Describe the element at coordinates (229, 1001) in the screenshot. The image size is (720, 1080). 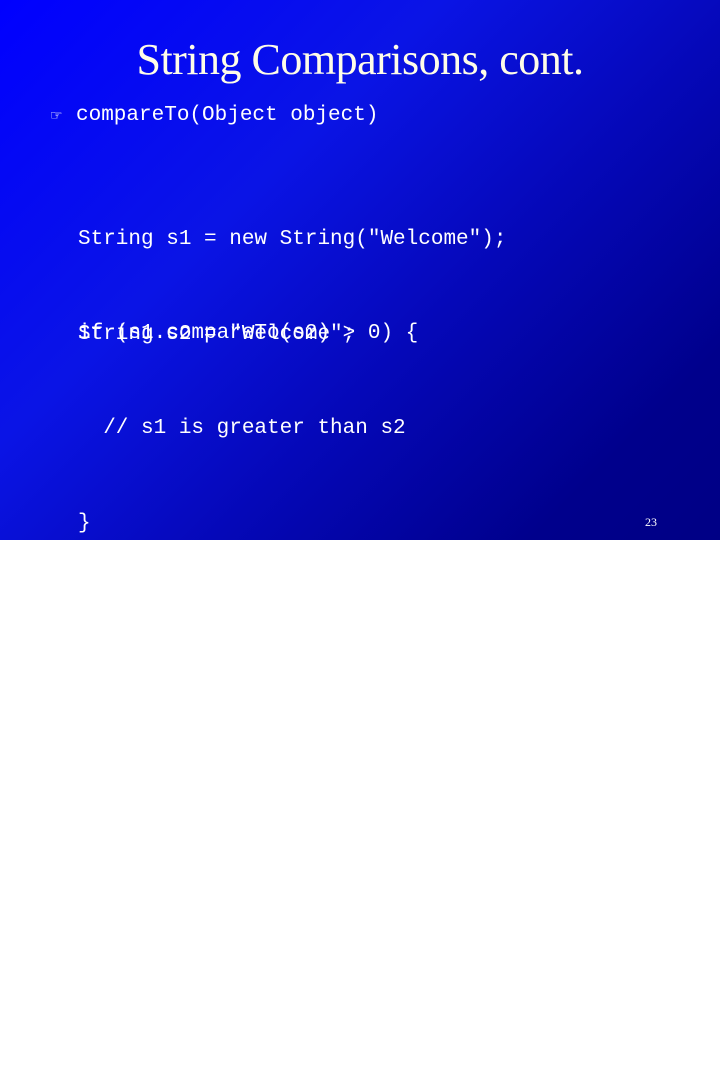
I see `code-line: // s1 is less than s2` at that location.